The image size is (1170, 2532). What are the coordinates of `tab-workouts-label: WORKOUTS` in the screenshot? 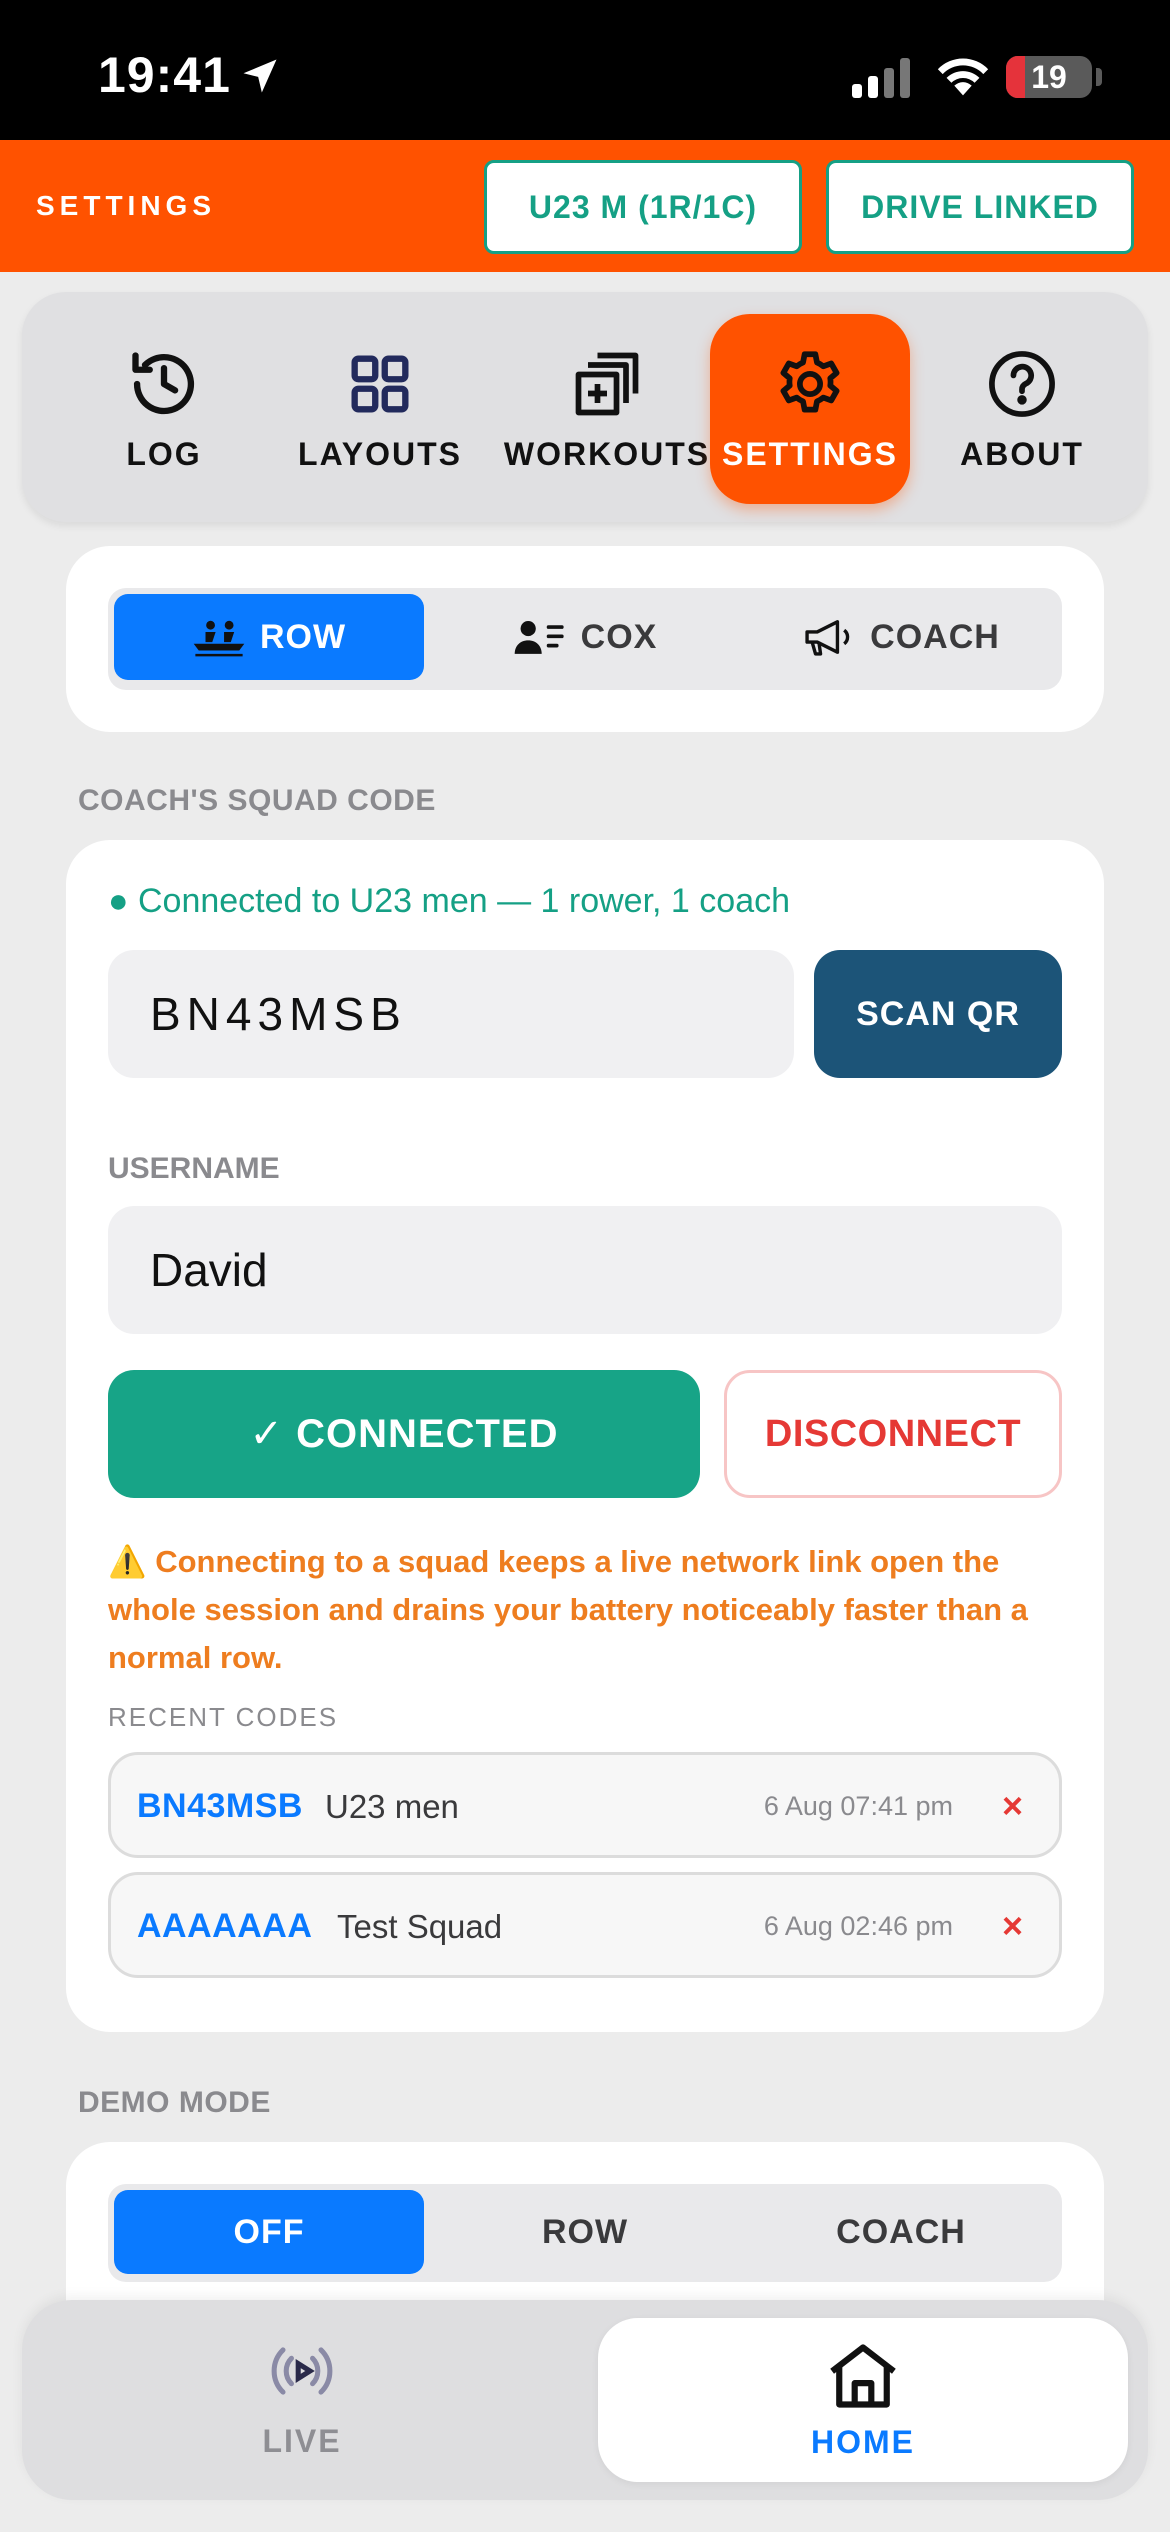 It's located at (607, 453).